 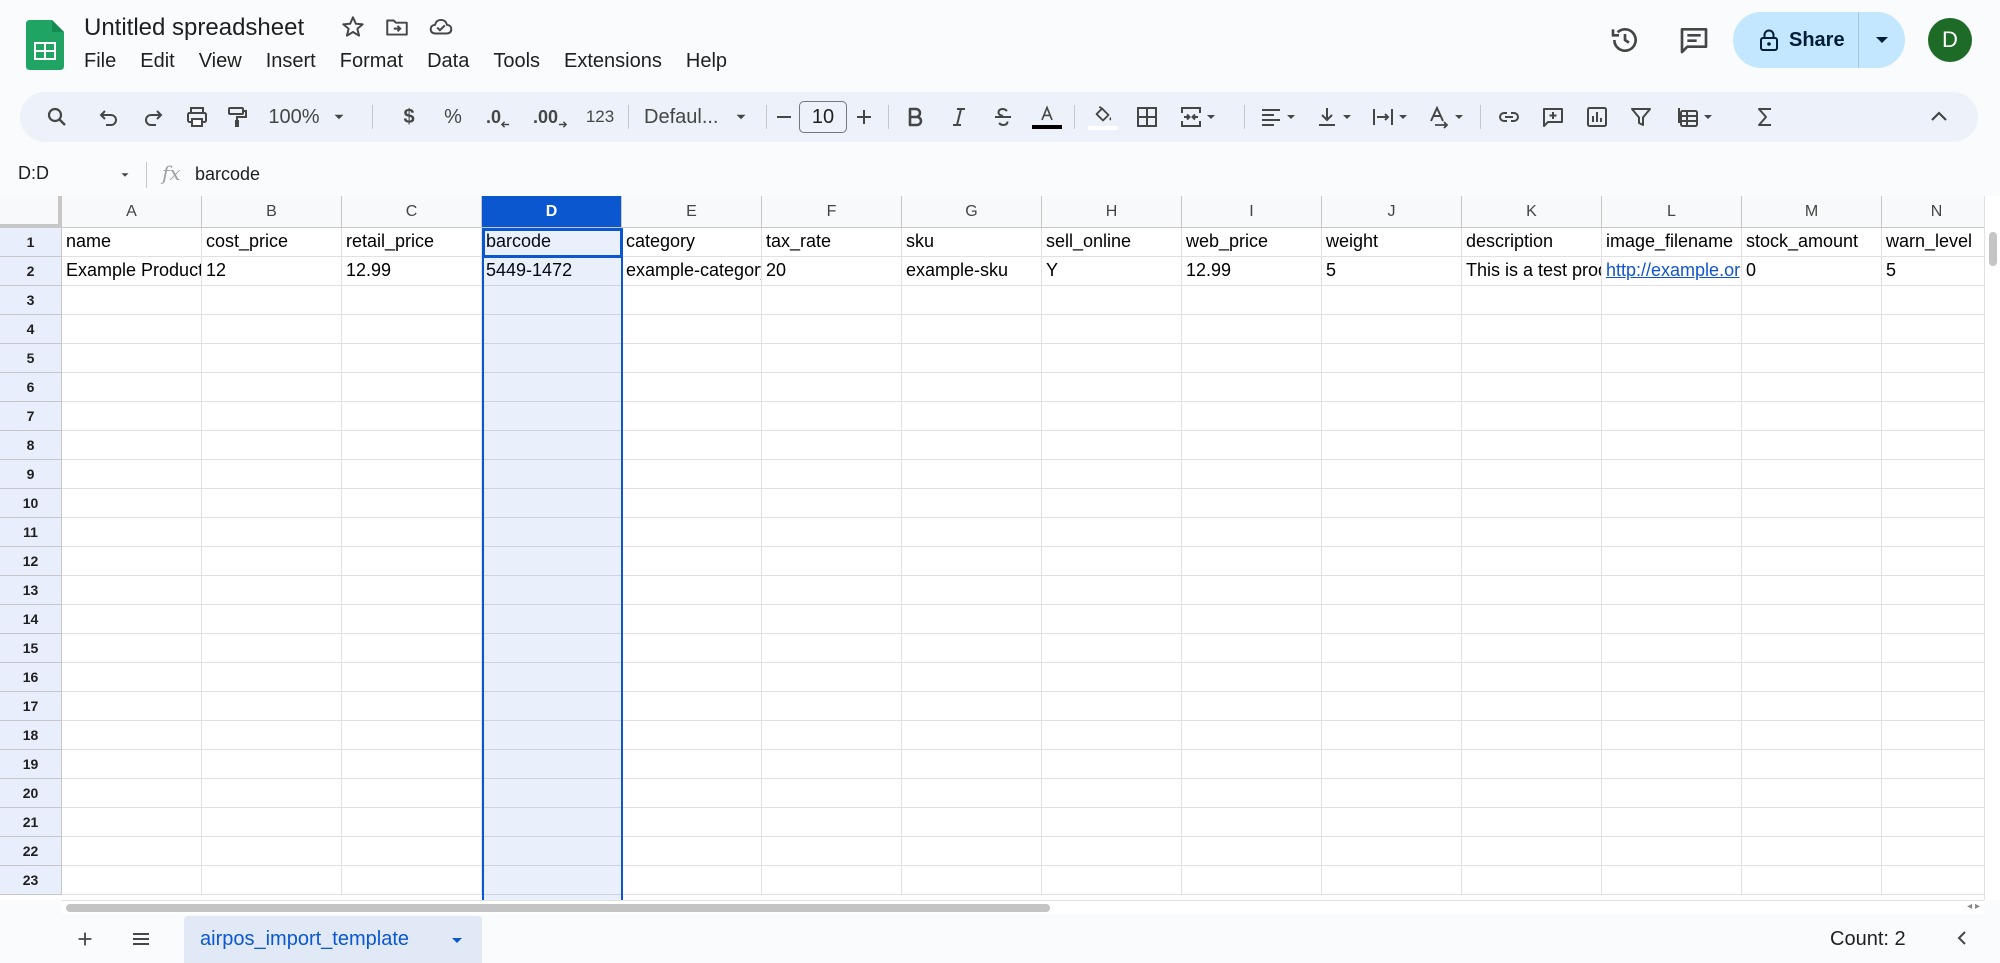 What do you see at coordinates (832, 735) in the screenshot?
I see `cell-f18` at bounding box center [832, 735].